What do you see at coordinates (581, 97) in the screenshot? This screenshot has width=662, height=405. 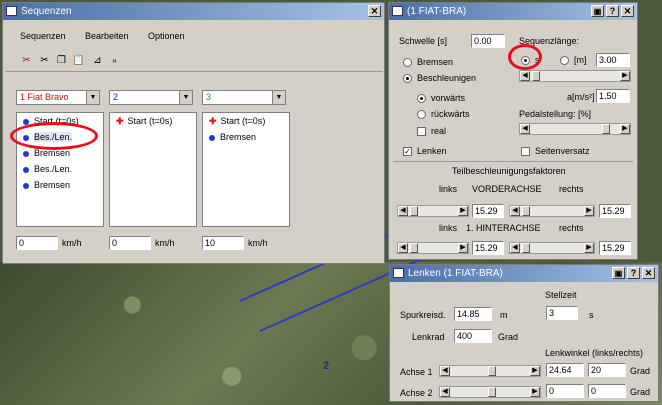 I see `a-label: a[m/s²]` at bounding box center [581, 97].